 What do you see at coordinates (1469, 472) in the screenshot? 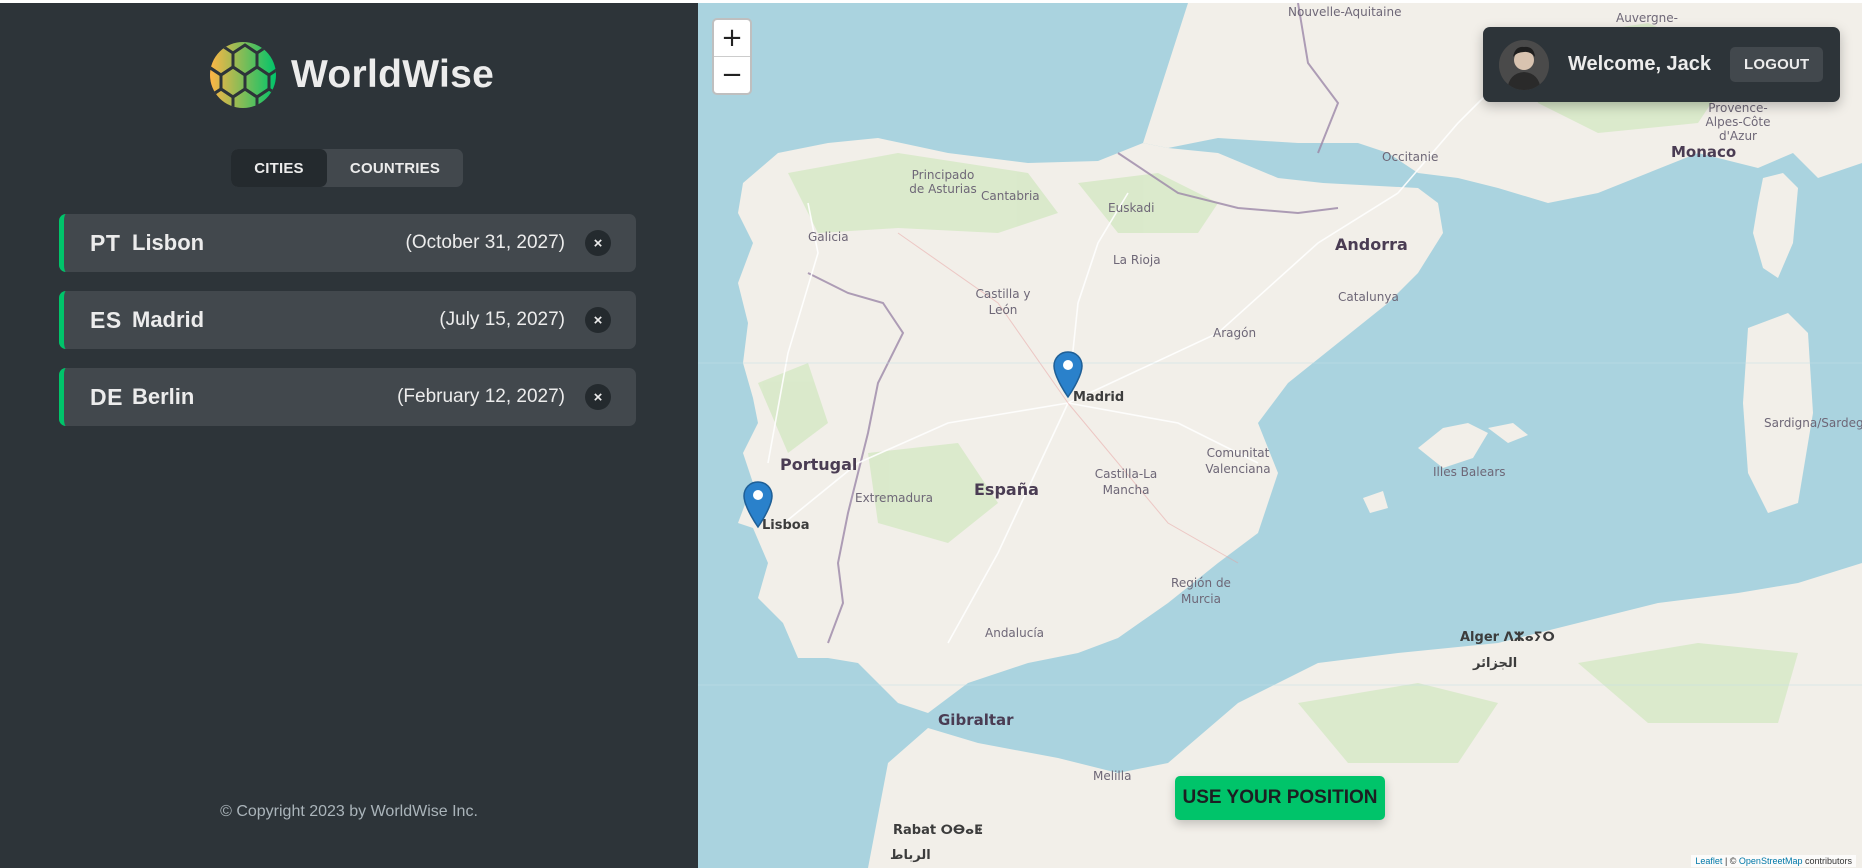
I see `map-label: Illes Balears` at bounding box center [1469, 472].